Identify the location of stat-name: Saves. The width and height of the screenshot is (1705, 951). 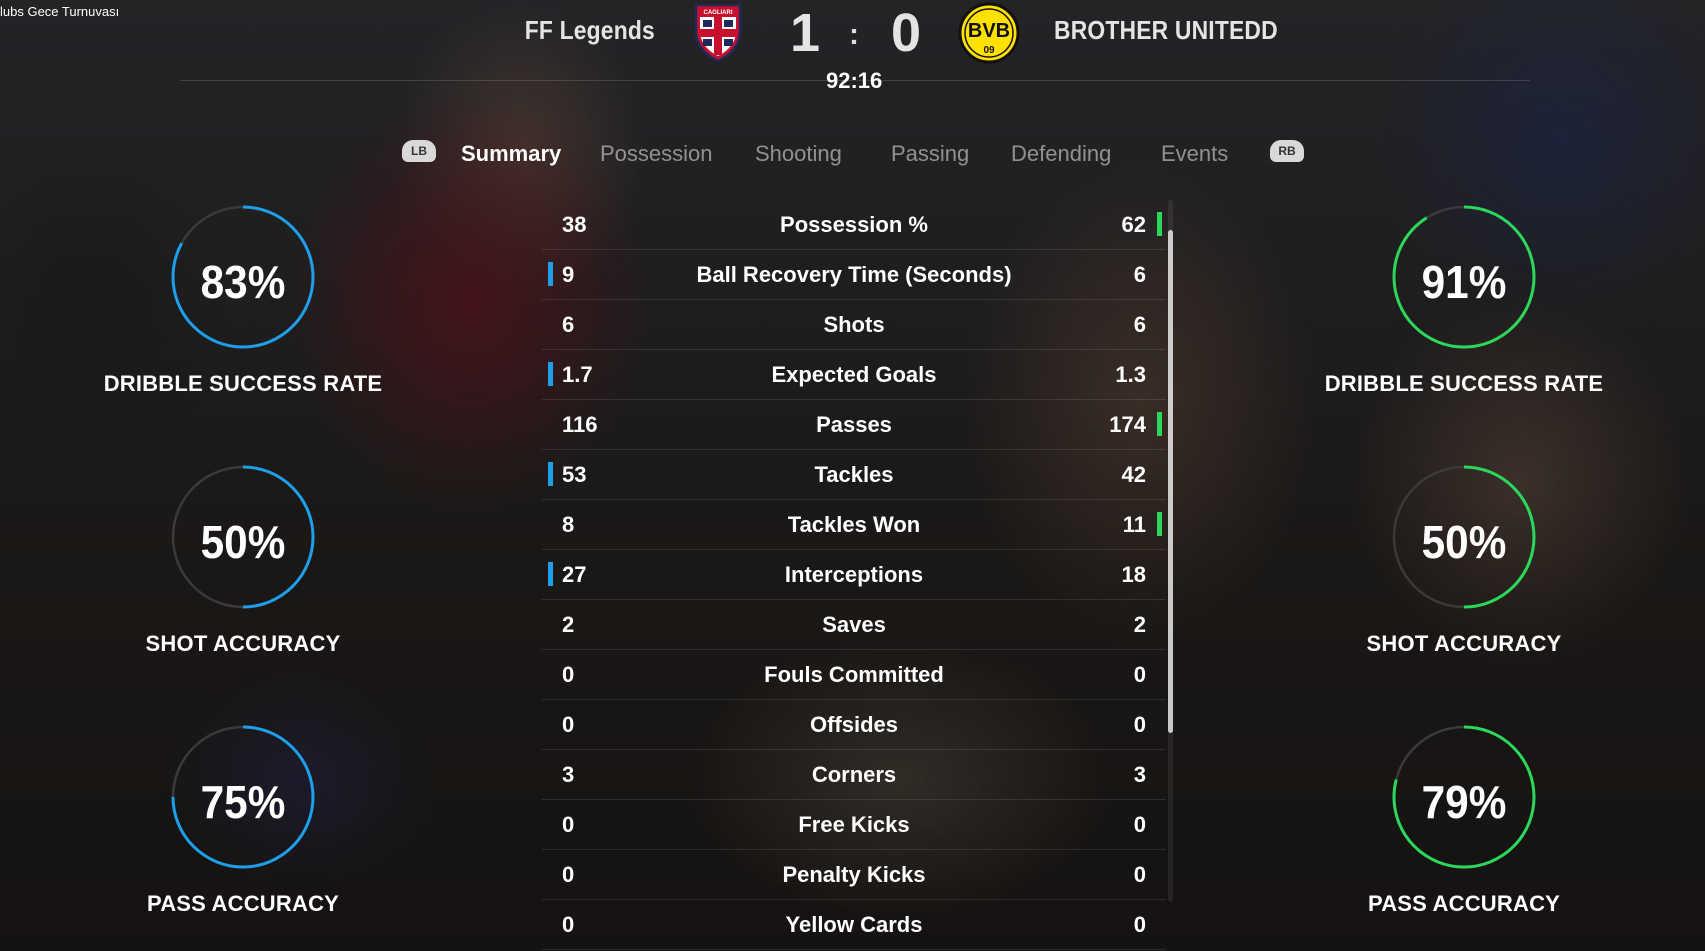
(854, 624).